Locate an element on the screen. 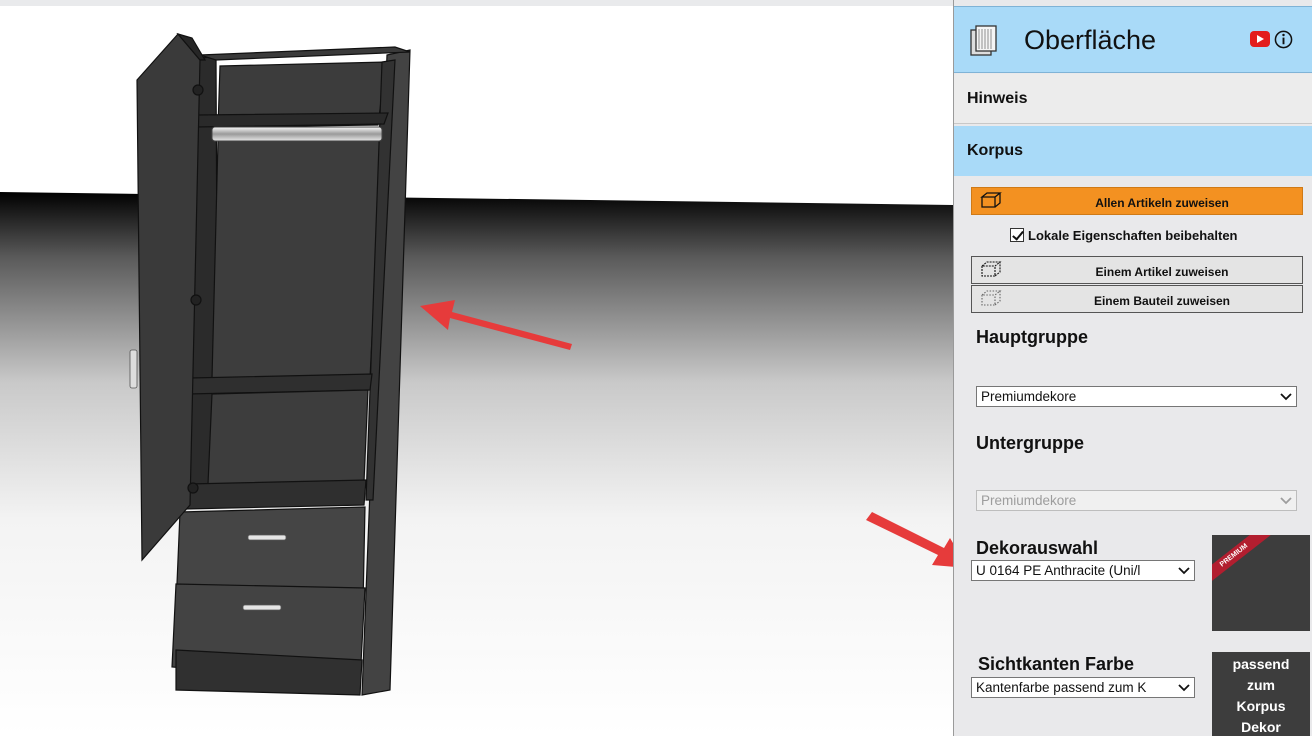 The image size is (1312, 736). youtube-icon is located at coordinates (1260, 39).